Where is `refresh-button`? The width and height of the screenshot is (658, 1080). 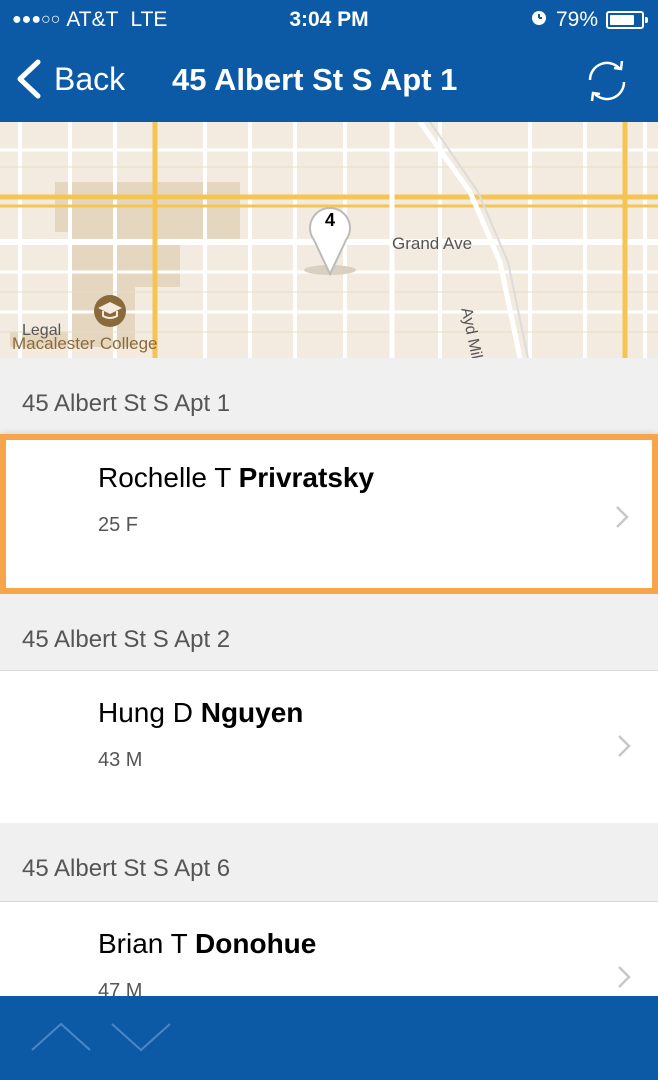 refresh-button is located at coordinates (607, 81).